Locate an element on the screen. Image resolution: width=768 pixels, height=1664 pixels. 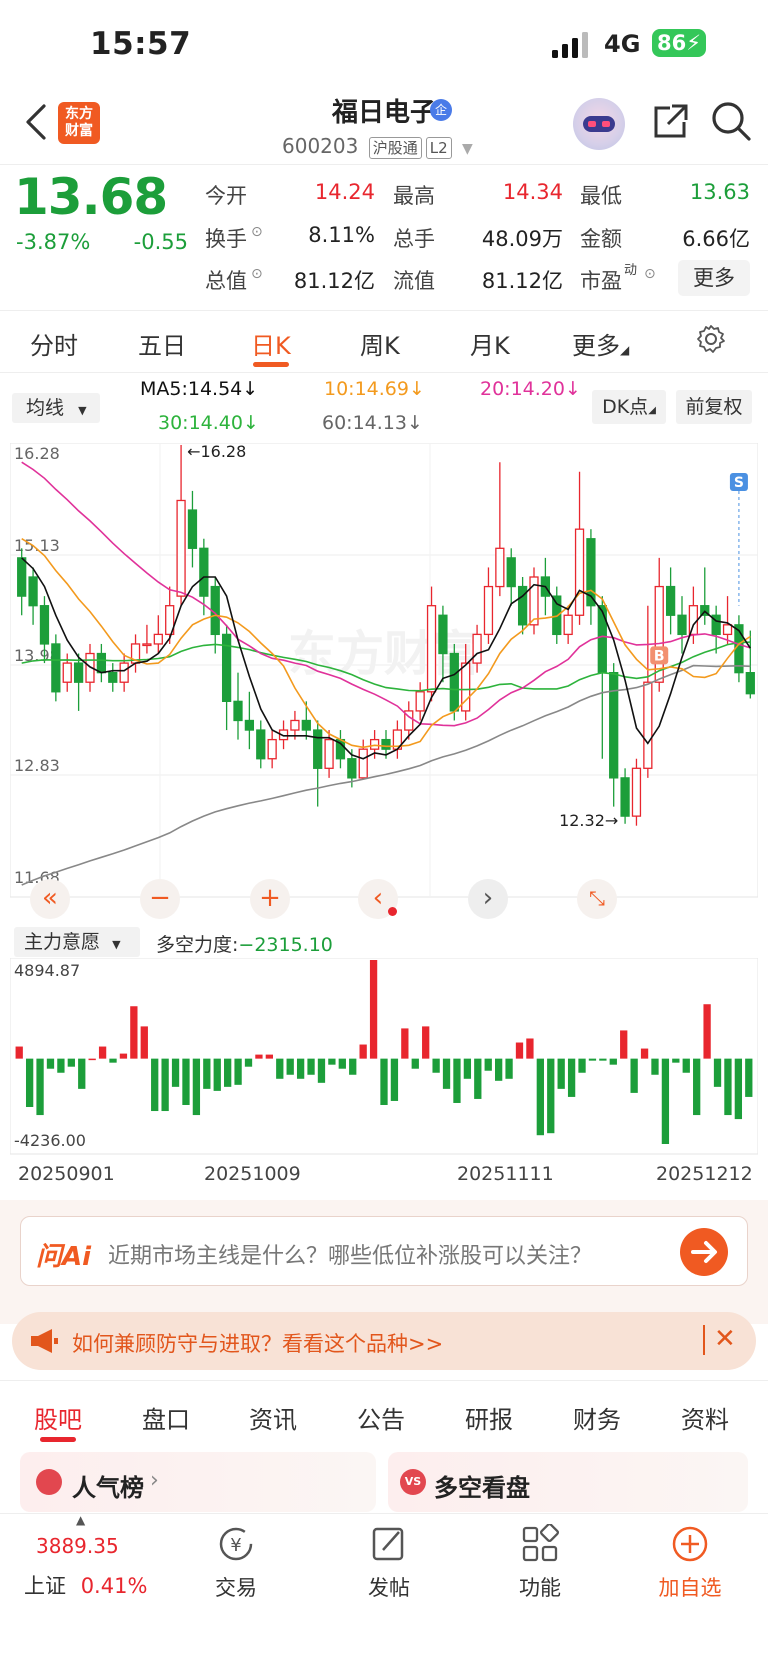
quote-value-0-0: 14.24 is located at coordinates (344, 192).